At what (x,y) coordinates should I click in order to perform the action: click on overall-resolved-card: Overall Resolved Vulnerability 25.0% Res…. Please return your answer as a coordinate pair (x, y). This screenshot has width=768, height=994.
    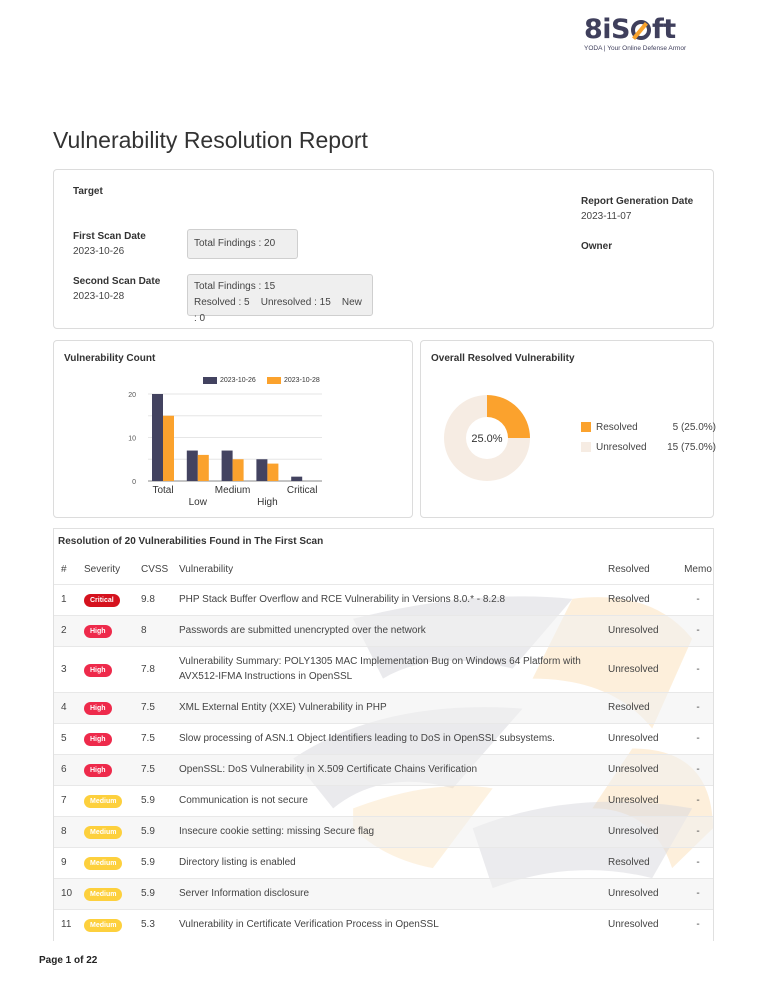
    Looking at the image, I should click on (568, 429).